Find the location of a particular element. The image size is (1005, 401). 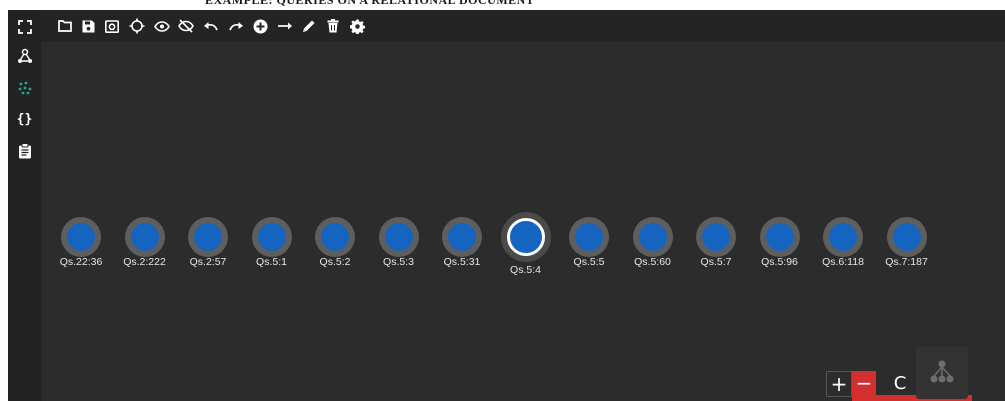

node-label: Qs.5:60 is located at coordinates (652, 262).